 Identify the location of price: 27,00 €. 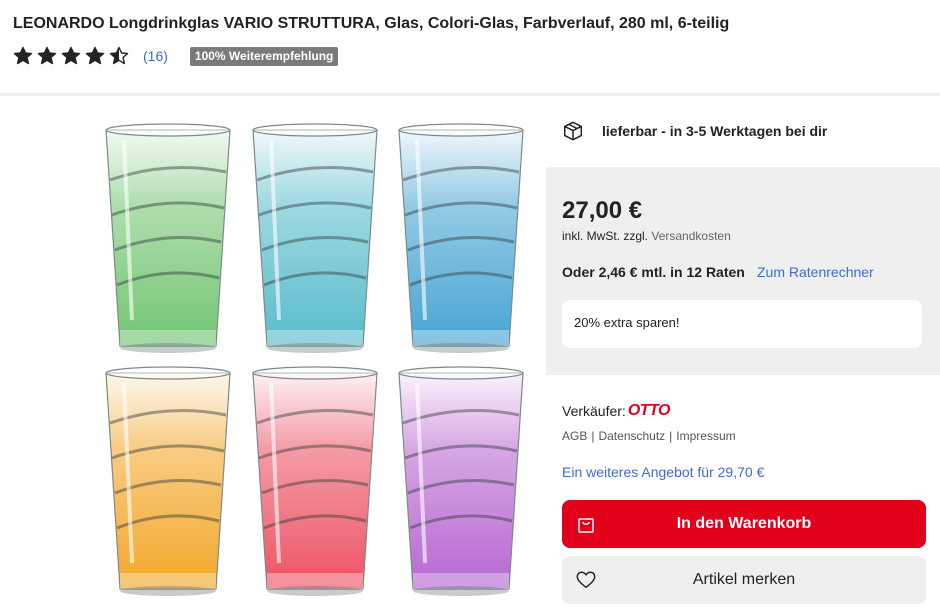
(602, 210).